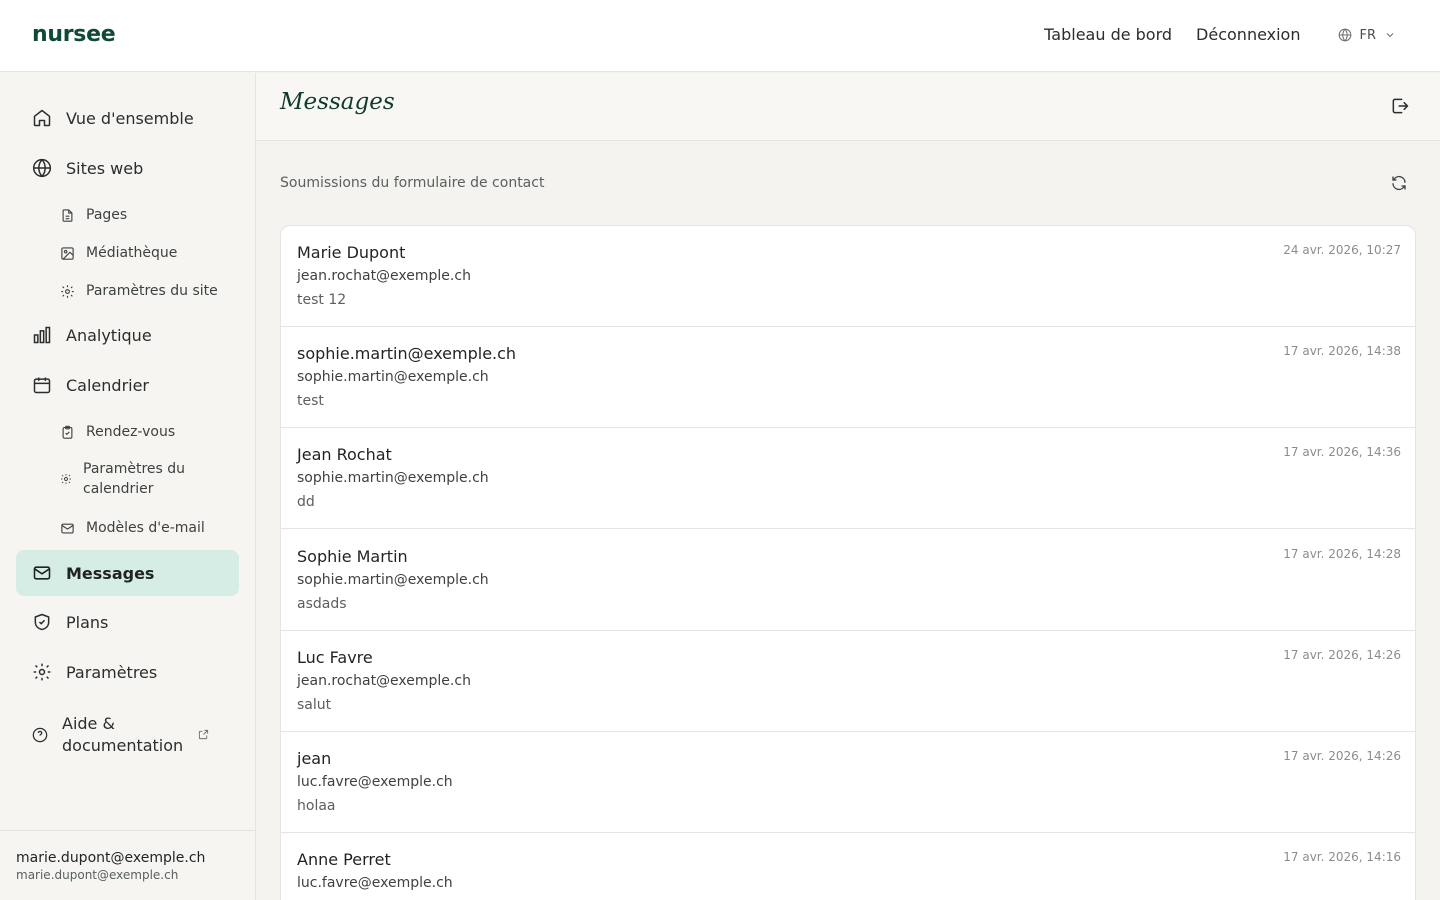 The image size is (1440, 900). I want to click on message-sender: sophie.martin@exemple.ch, so click(407, 353).